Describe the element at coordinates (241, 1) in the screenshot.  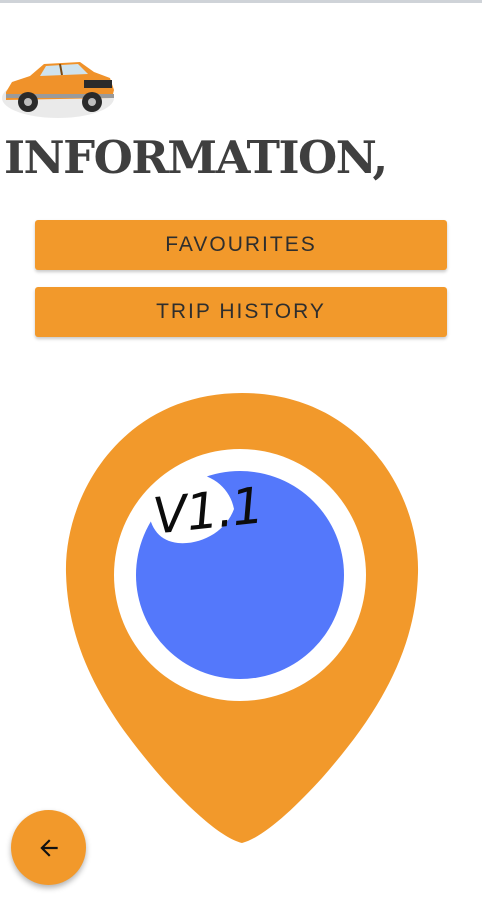
I see `top-divider` at that location.